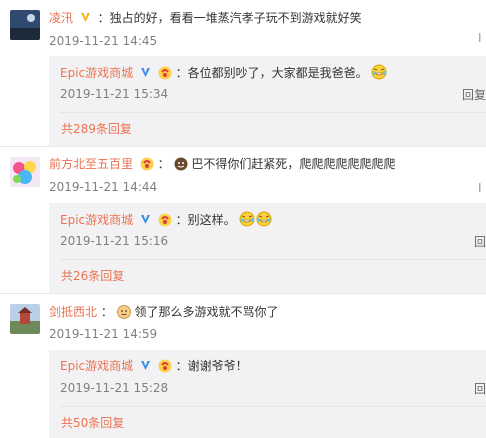 This screenshot has width=486, height=438. I want to click on username-link: 剑抵西北, so click(73, 312).